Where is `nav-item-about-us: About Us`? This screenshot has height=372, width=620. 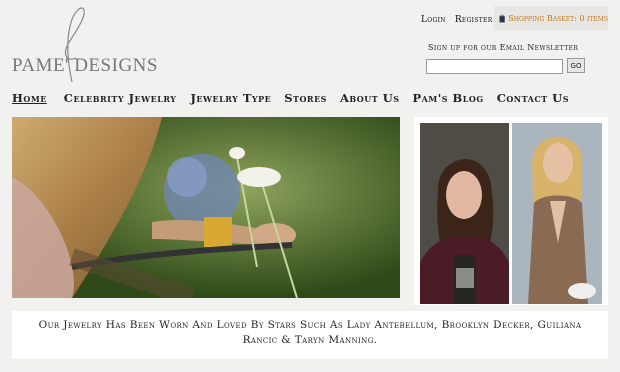
nav-item-about-us: About Us is located at coordinates (370, 98).